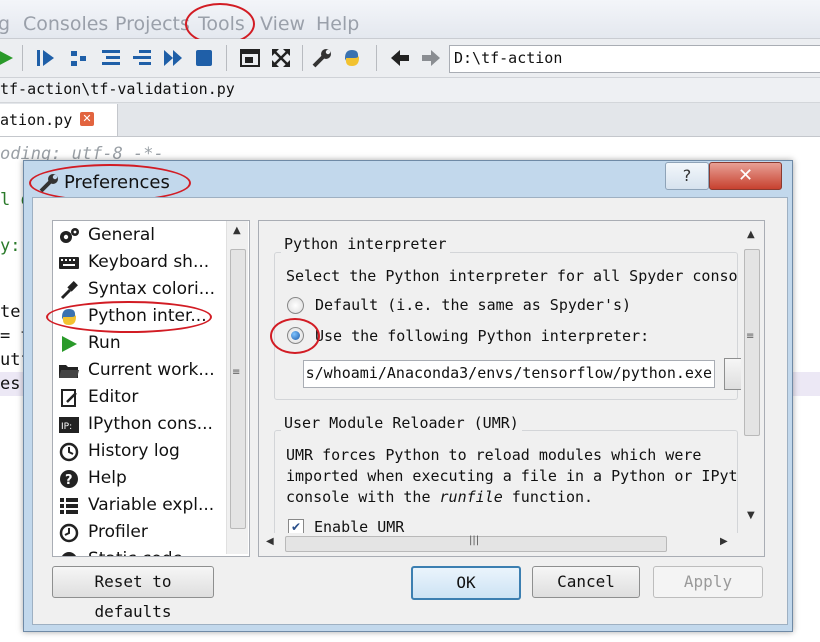  Describe the element at coordinates (134, 451) in the screenshot. I see `category-label: History log` at that location.